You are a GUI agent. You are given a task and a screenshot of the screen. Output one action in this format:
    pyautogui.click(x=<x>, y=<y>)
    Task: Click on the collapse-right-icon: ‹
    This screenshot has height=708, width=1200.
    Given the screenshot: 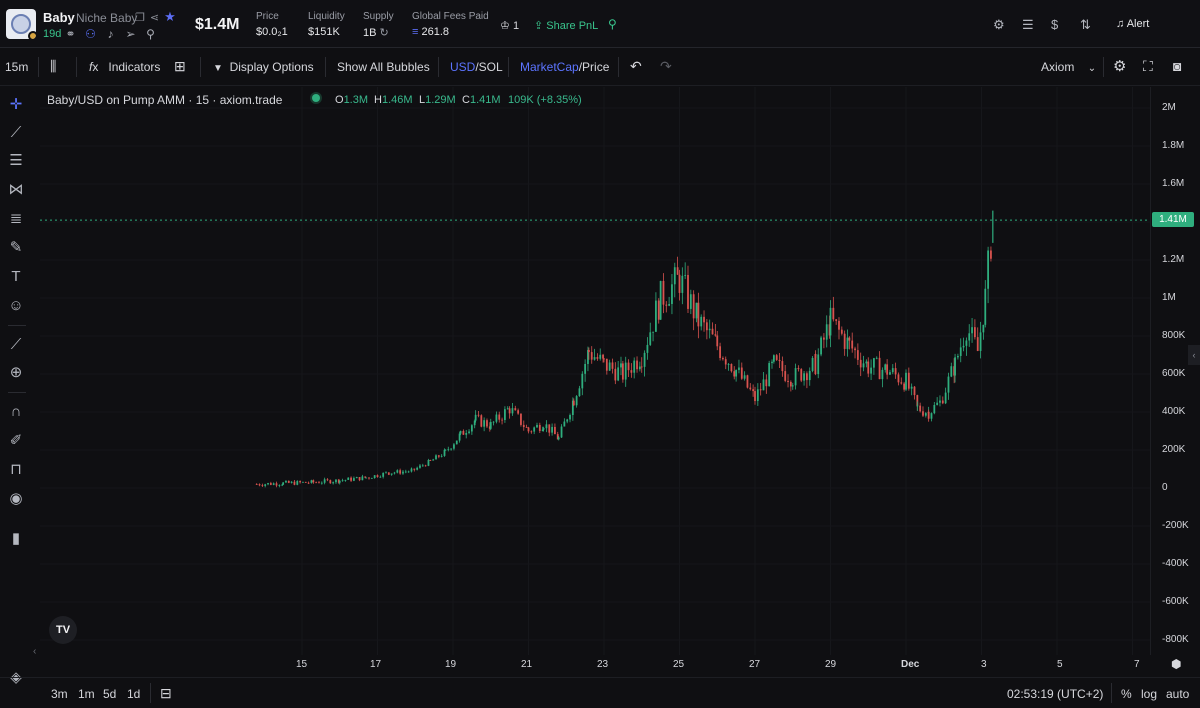 What is the action you would take?
    pyautogui.click(x=1194, y=355)
    